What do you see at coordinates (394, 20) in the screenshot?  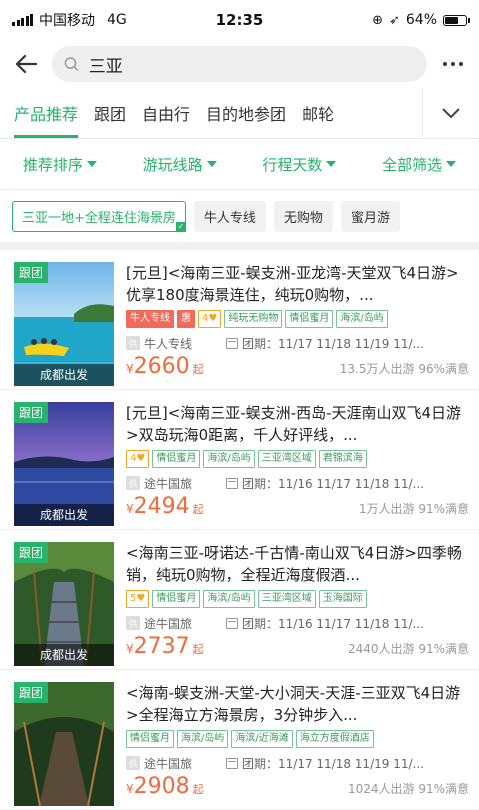 I see `location-icon: ➶` at bounding box center [394, 20].